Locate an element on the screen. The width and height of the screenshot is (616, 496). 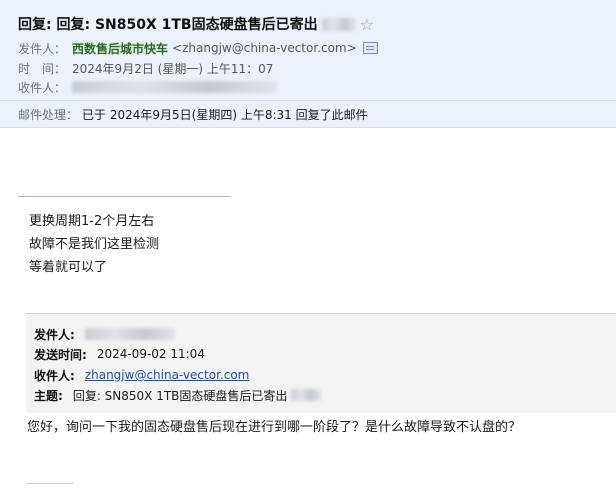
sender-row: 发件人： 西数售后城市快车 <zhangjw@china-vector.com> is located at coordinates (198, 48).